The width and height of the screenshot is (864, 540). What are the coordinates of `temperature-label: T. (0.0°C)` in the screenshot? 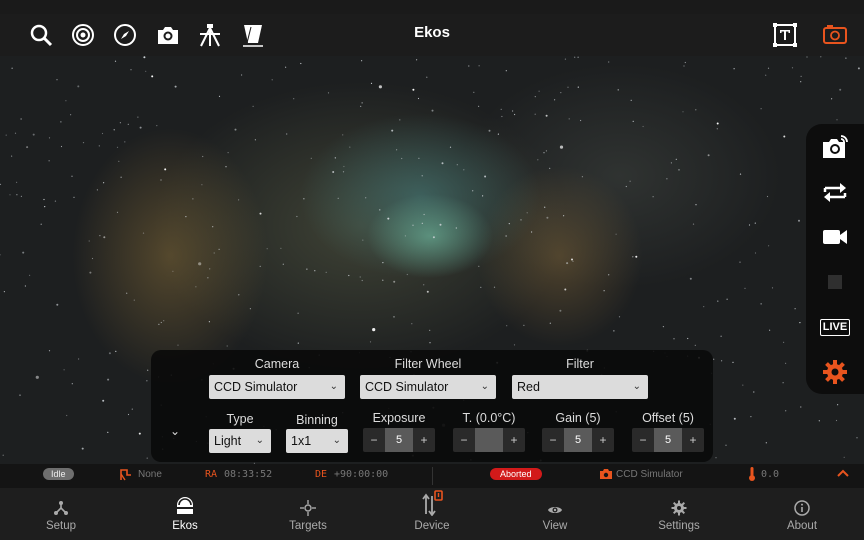 It's located at (489, 418).